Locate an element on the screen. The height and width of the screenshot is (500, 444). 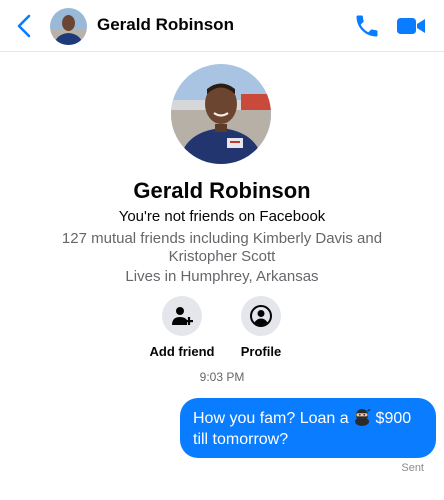
message-text-before: How you fam? Loan a is located at coordinates (273, 418).